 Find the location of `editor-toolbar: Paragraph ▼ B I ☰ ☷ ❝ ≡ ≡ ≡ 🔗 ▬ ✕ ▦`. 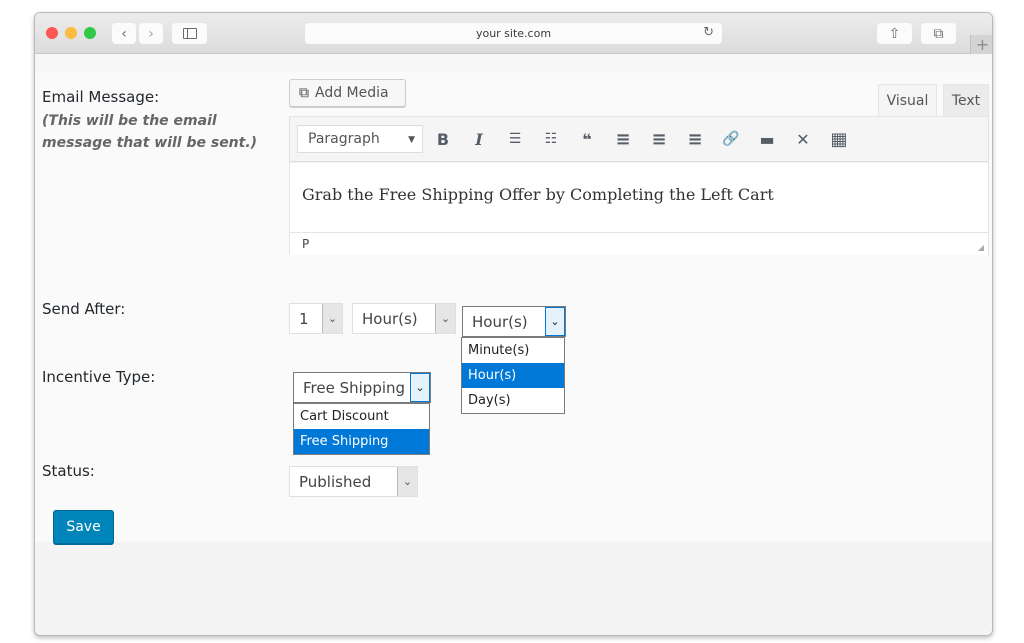

editor-toolbar: Paragraph ▼ B I ☰ ☷ ❝ ≡ ≡ ≡ 🔗 ▬ ✕ ▦ is located at coordinates (639, 139).